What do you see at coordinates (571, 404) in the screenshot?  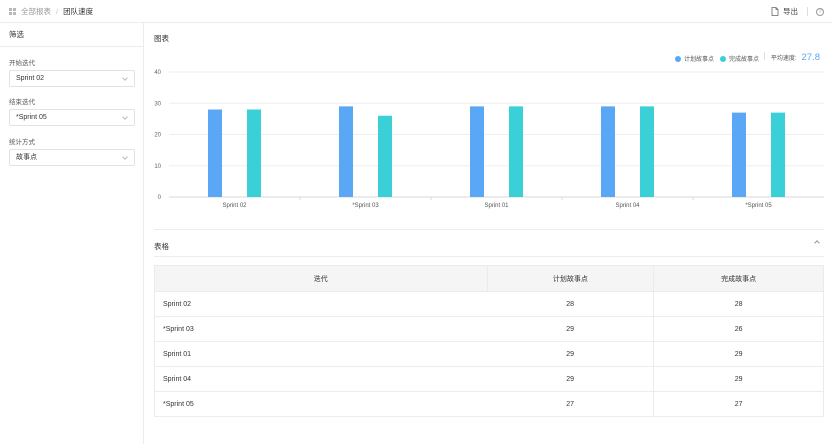 I see `cell-planned: 27` at bounding box center [571, 404].